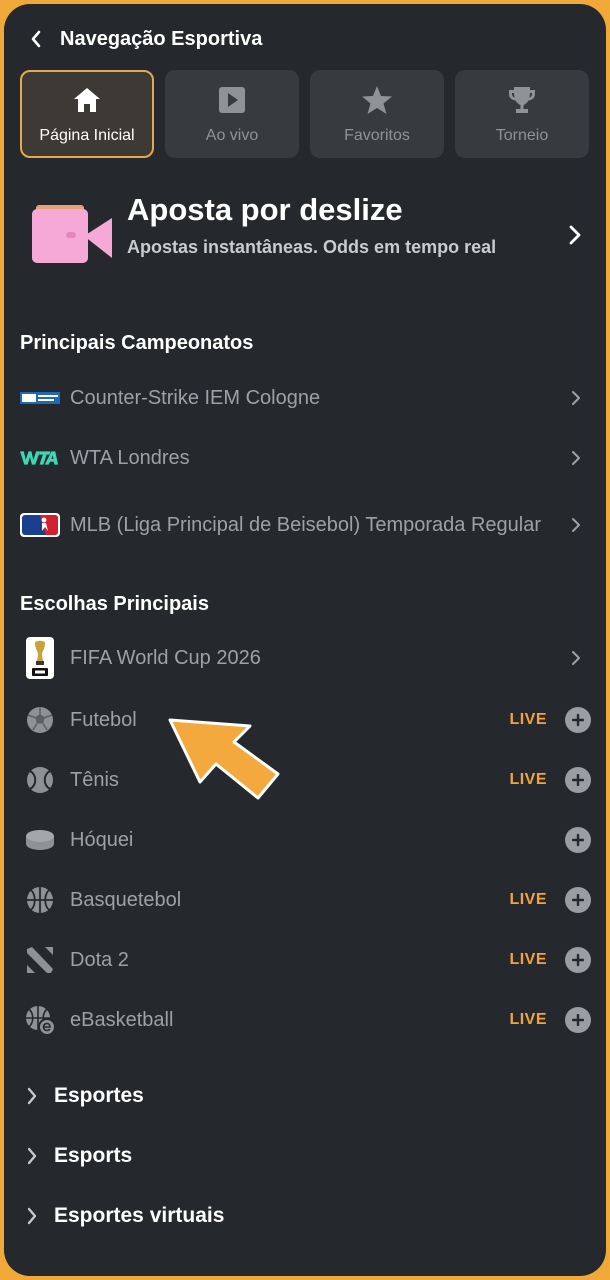 The height and width of the screenshot is (1280, 610). What do you see at coordinates (39, 458) in the screenshot?
I see `wta-logo` at bounding box center [39, 458].